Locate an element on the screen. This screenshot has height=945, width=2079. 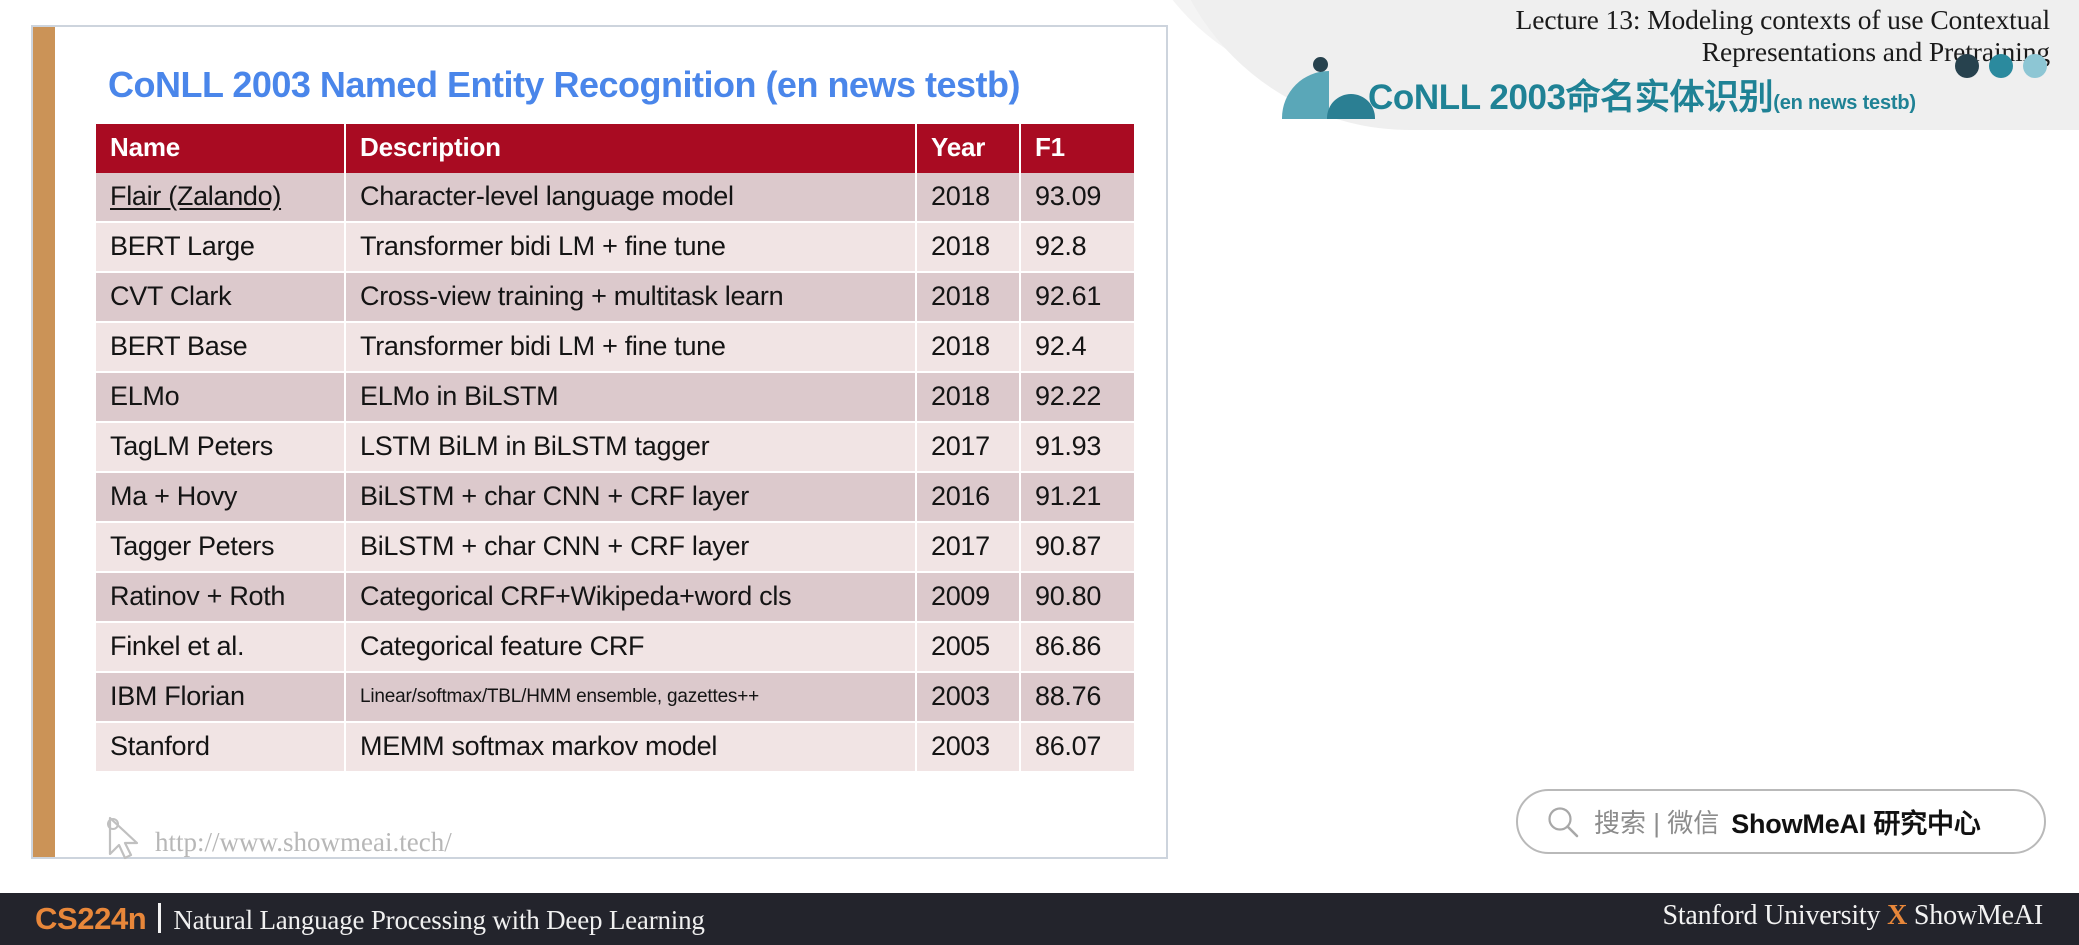
cell-name: BERT Large is located at coordinates (221, 247).